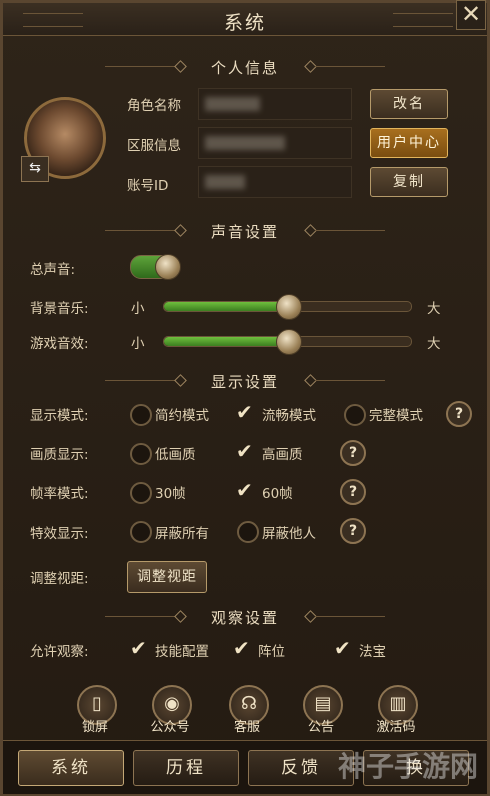  I want to click on fps-help-button: ?, so click(353, 492).